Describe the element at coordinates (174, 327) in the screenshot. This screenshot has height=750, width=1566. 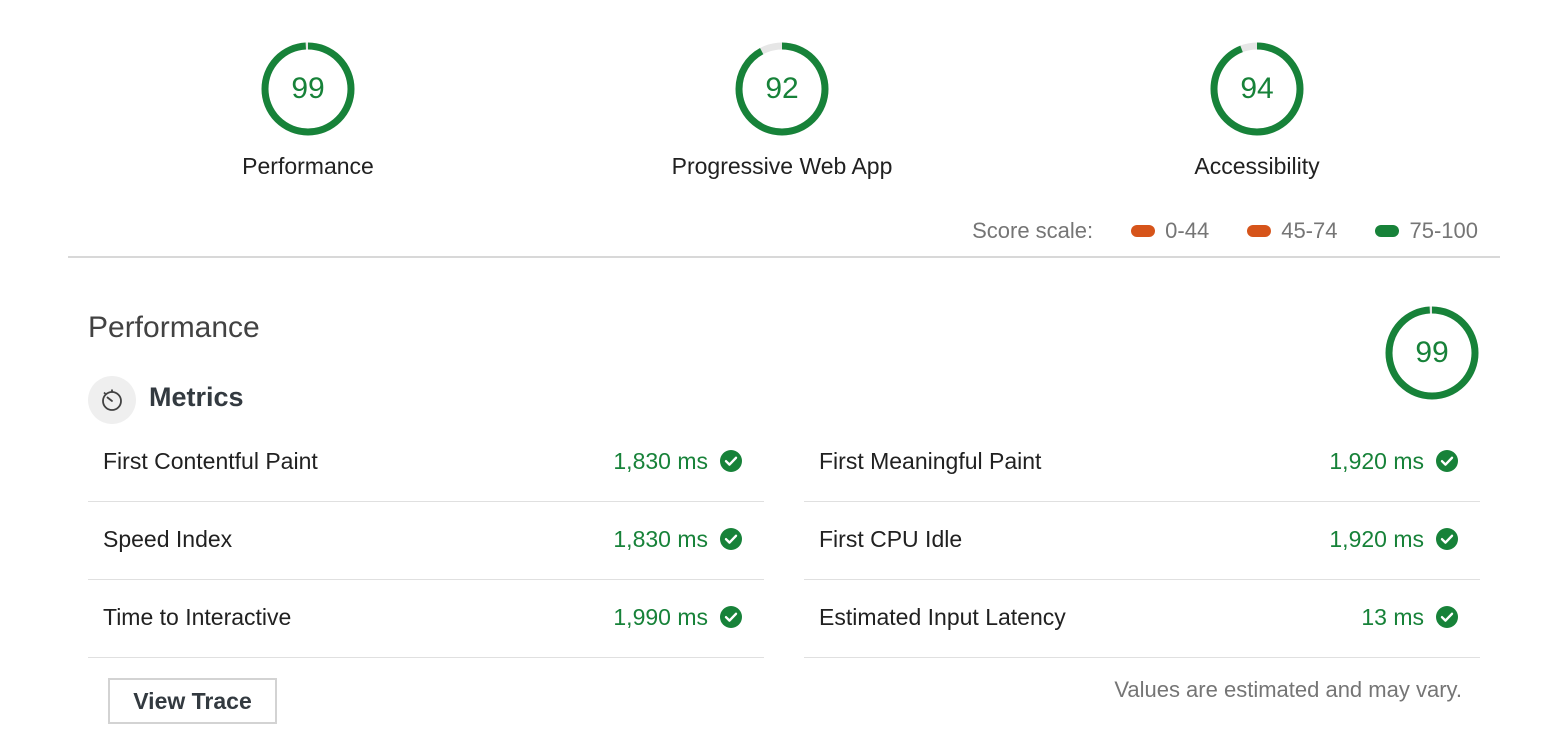
I see `section-title: Performance` at that location.